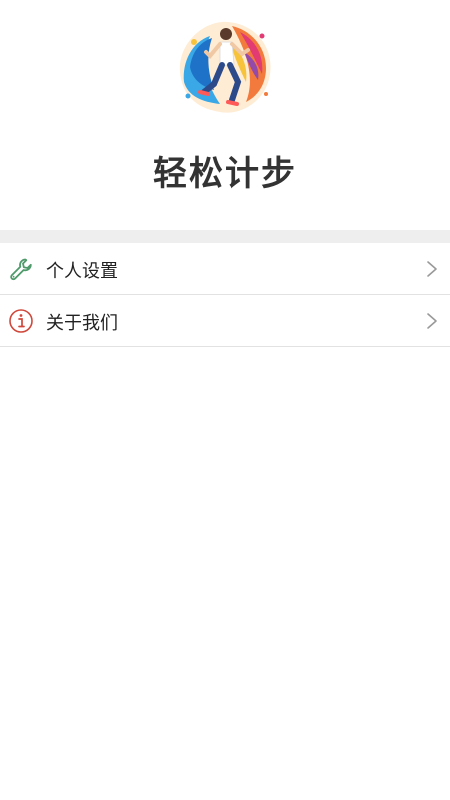  What do you see at coordinates (225, 321) in the screenshot?
I see `menu-item-about-us: 关于我们` at bounding box center [225, 321].